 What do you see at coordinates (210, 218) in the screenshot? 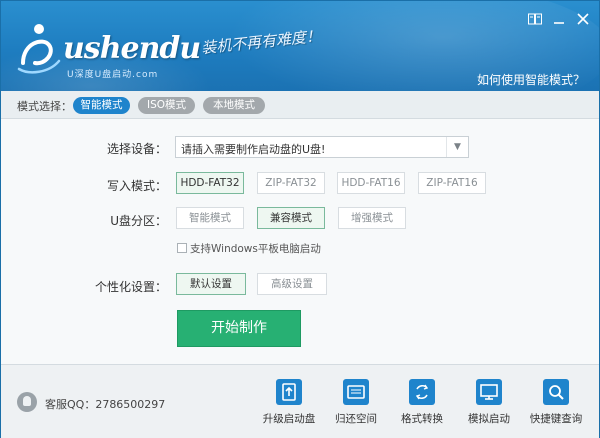
I see `partition-option-smart: 智能模式` at bounding box center [210, 218].